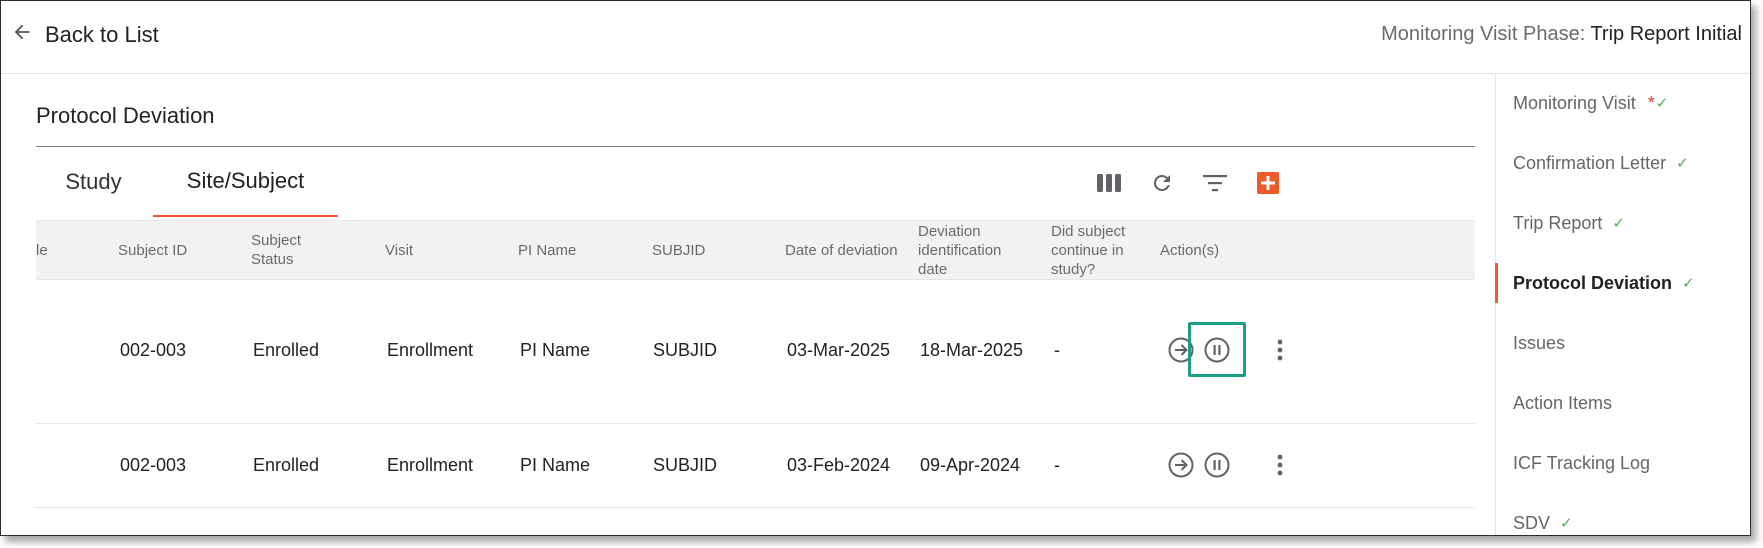 The height and width of the screenshot is (548, 1763). What do you see at coordinates (296, 250) in the screenshot?
I see `column-header-subject-status: Subject Status` at bounding box center [296, 250].